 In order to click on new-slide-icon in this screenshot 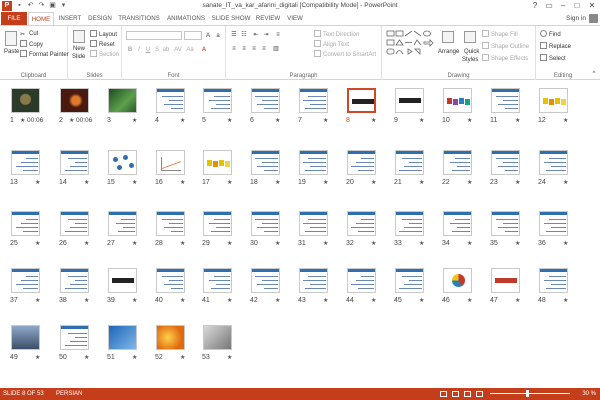, I will do `click(79, 36)`.